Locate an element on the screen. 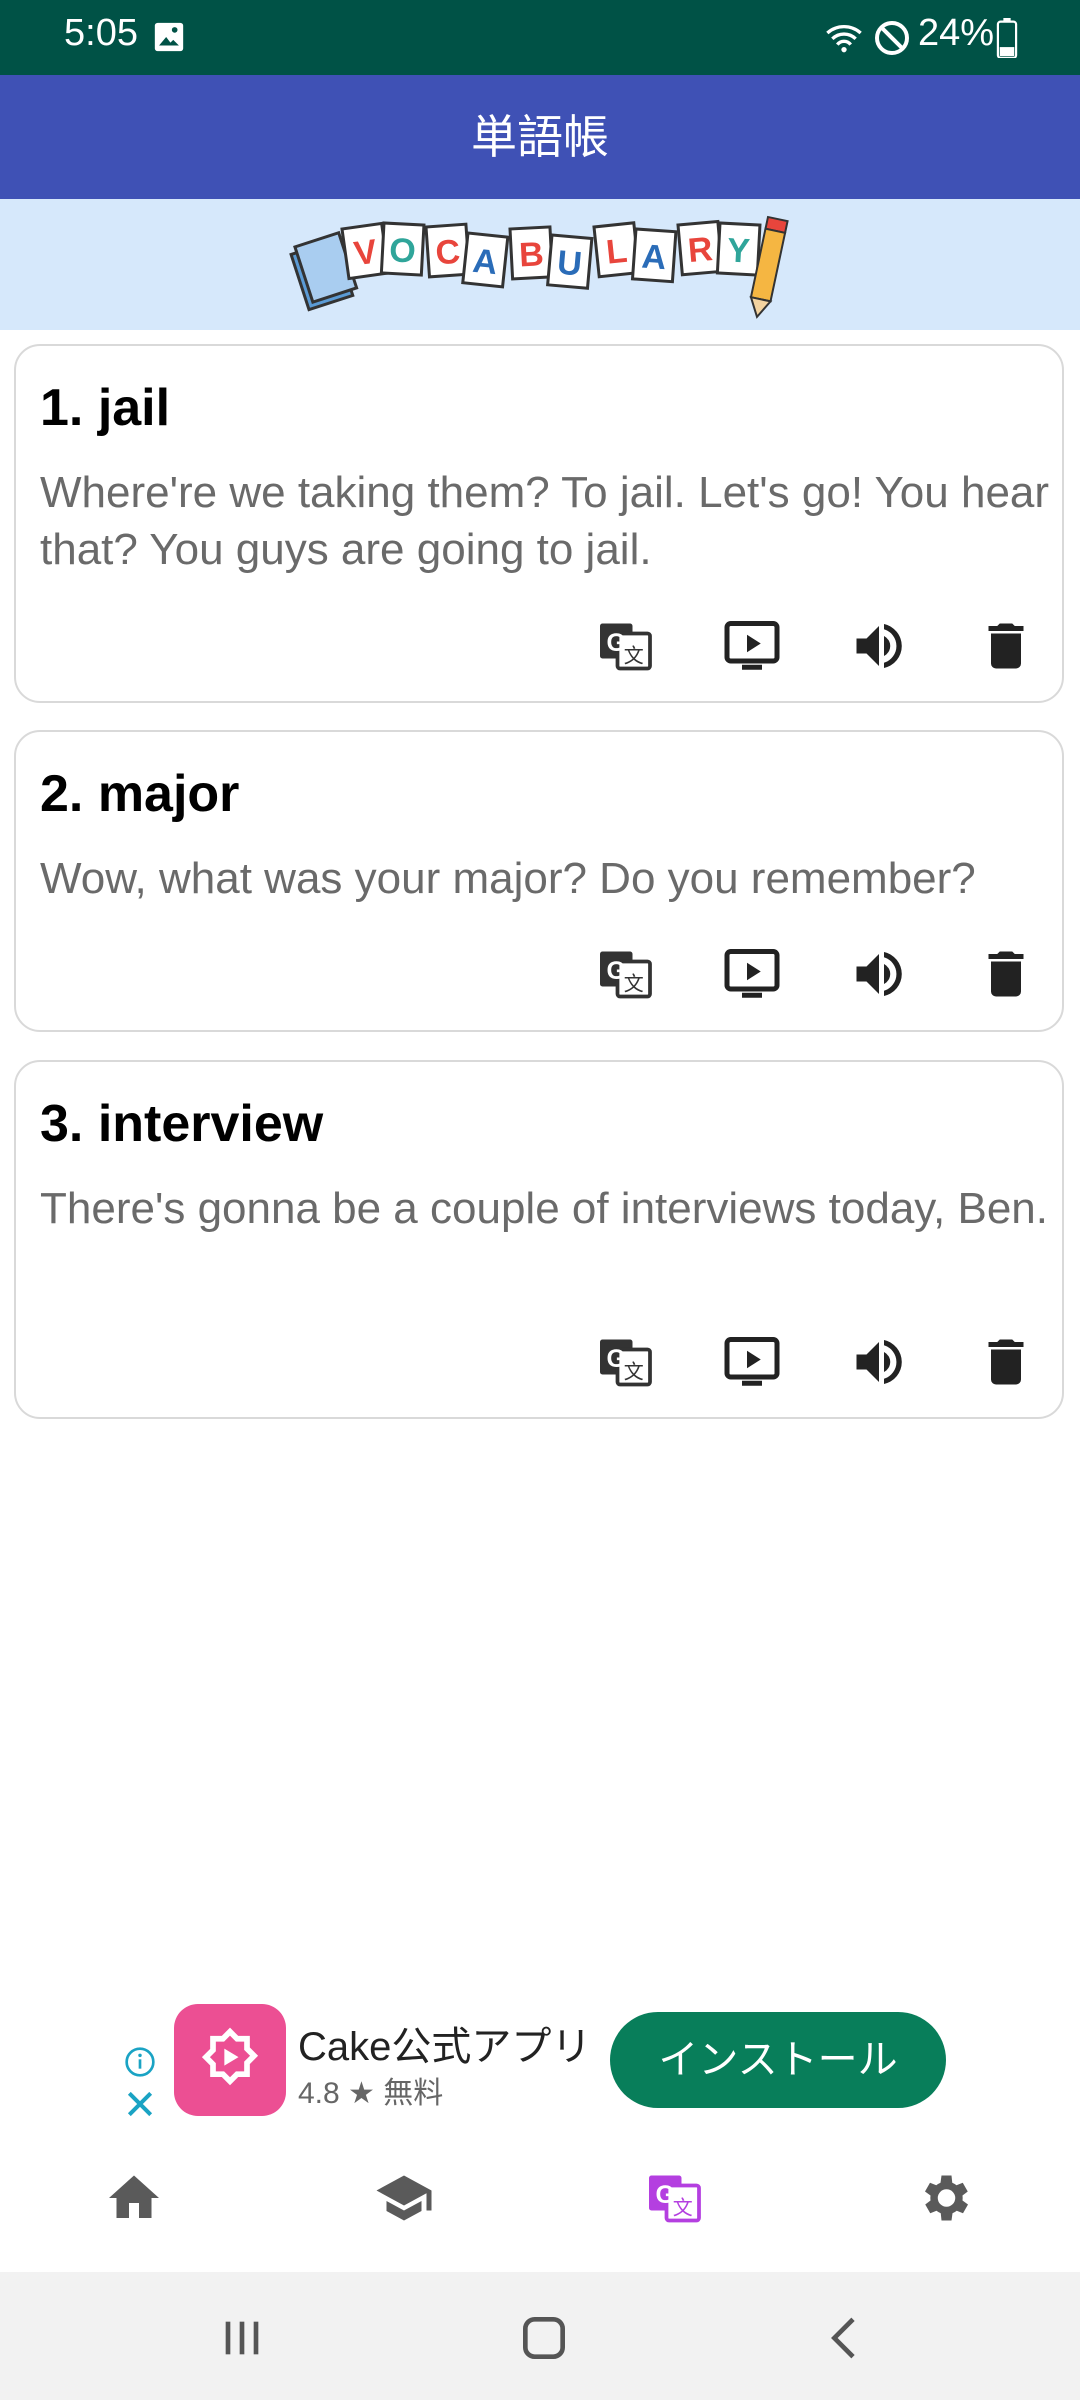 This screenshot has width=1080, height=2400. back-button is located at coordinates (846, 2338).